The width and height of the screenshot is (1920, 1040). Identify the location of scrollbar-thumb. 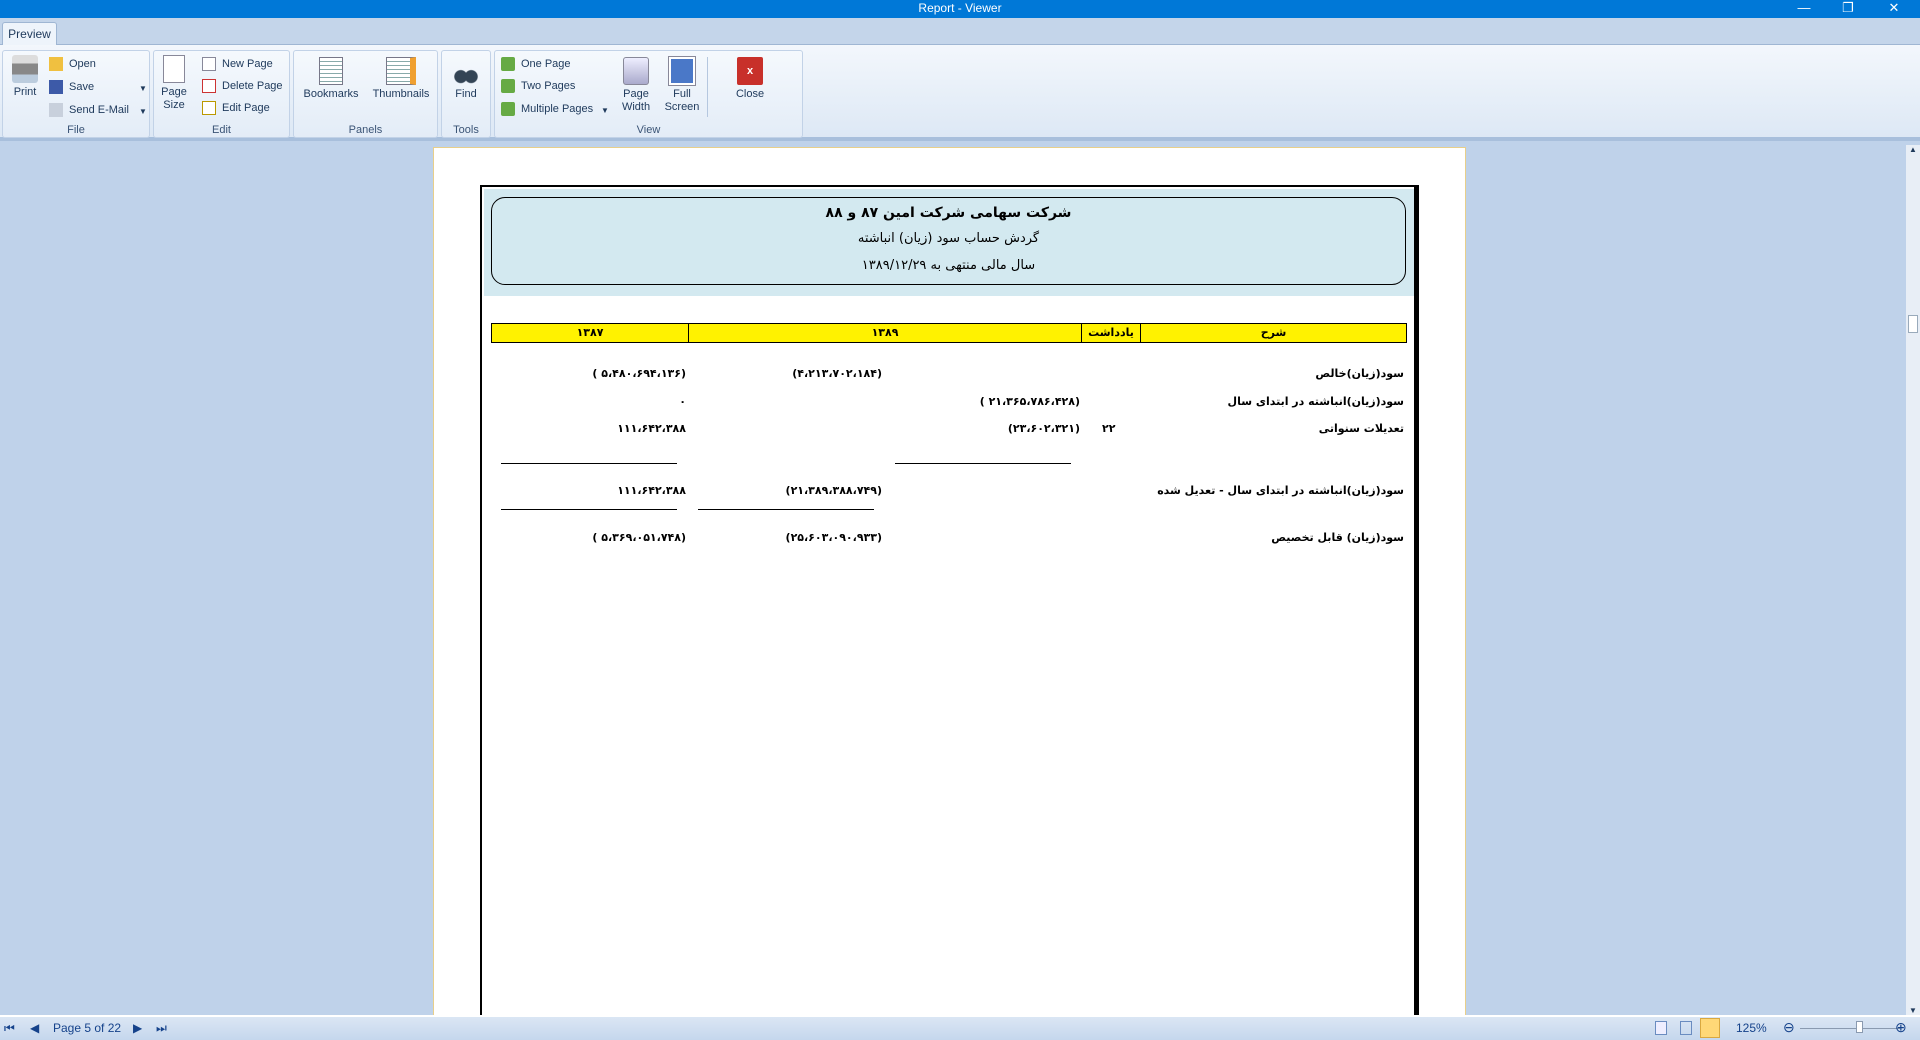
(1913, 324).